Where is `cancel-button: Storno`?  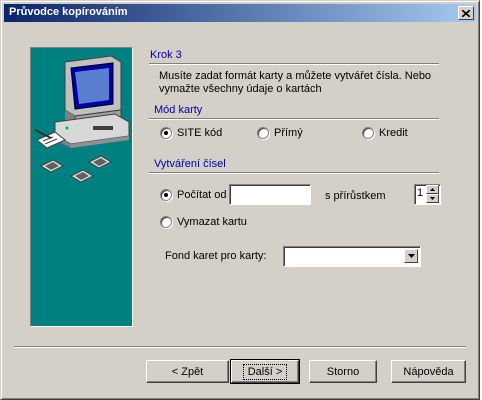 cancel-button: Storno is located at coordinates (343, 371).